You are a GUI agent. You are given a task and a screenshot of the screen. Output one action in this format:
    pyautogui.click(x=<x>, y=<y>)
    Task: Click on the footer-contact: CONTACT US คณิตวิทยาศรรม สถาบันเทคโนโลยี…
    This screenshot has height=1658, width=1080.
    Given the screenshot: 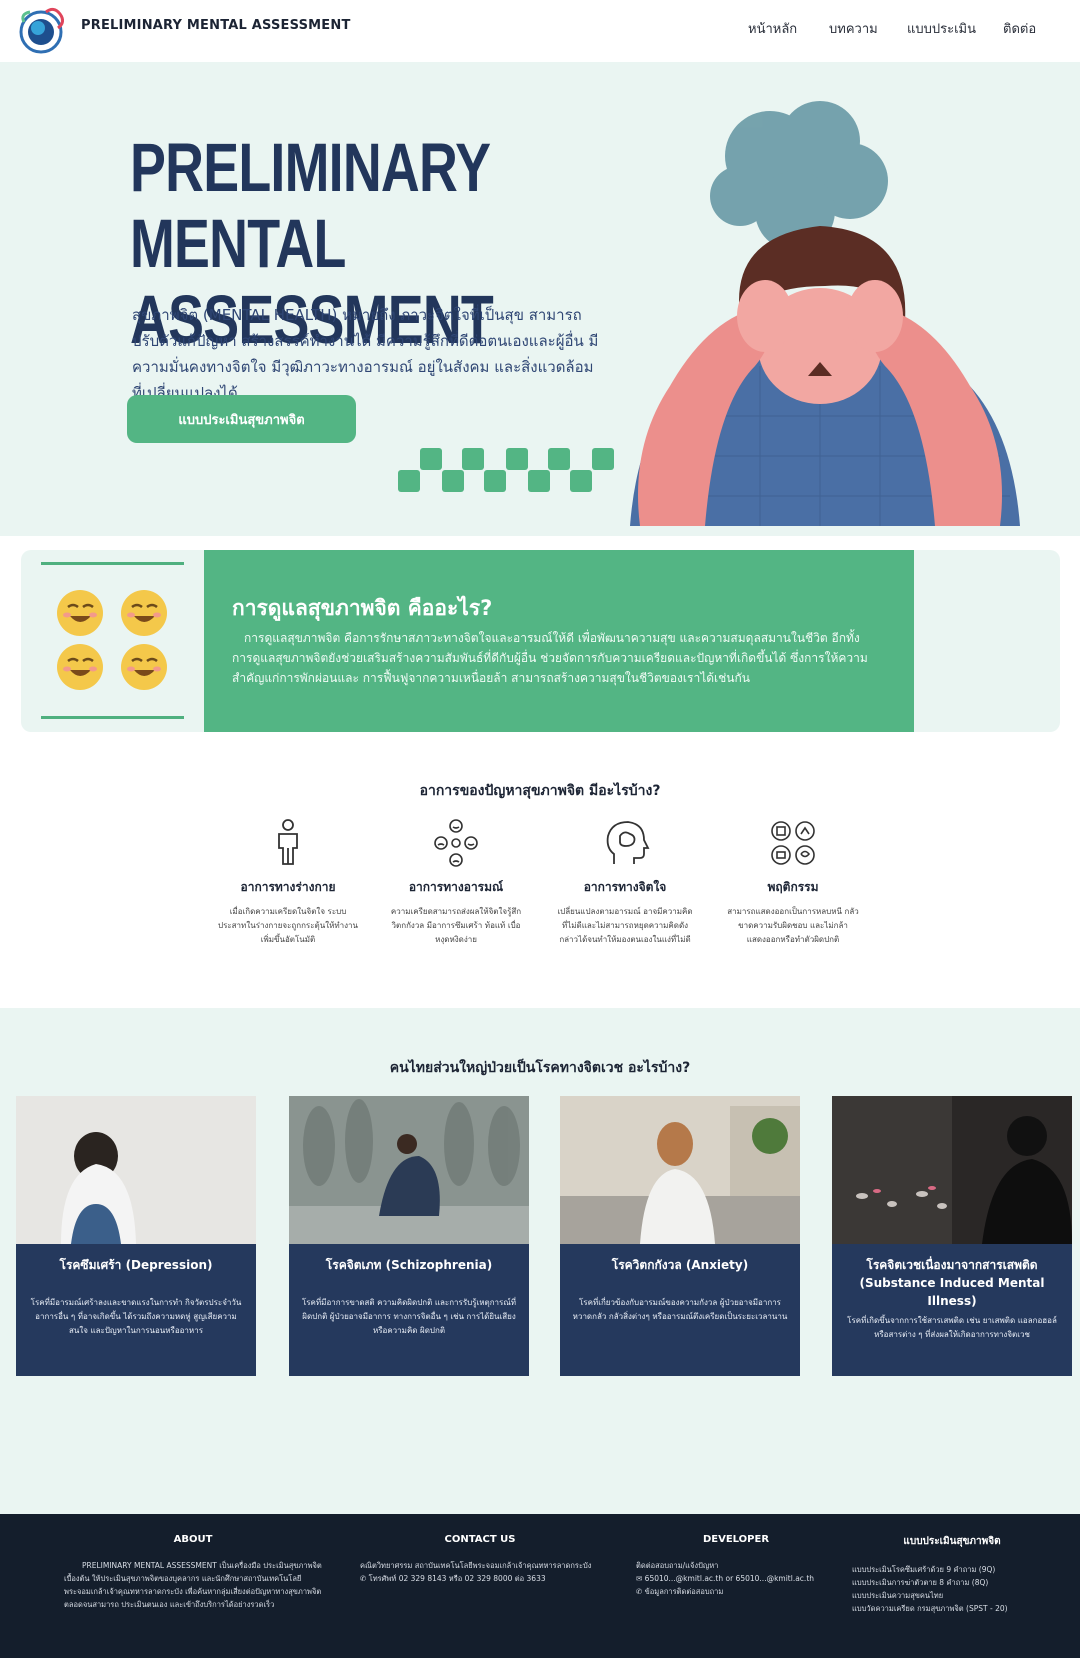 What is the action you would take?
    pyautogui.click(x=480, y=1559)
    